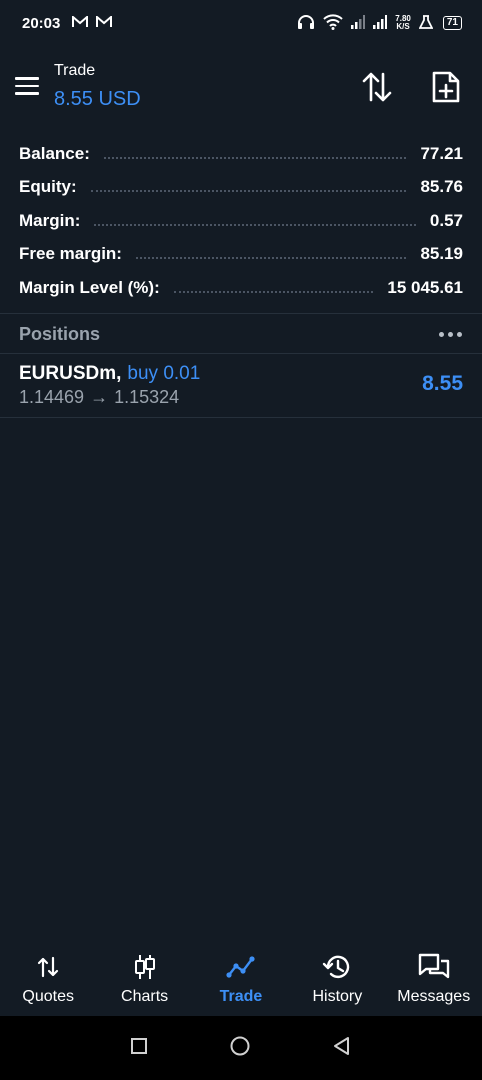 The width and height of the screenshot is (482, 1080). Describe the element at coordinates (403, 26) in the screenshot. I see `speed-unit: K/S` at that location.